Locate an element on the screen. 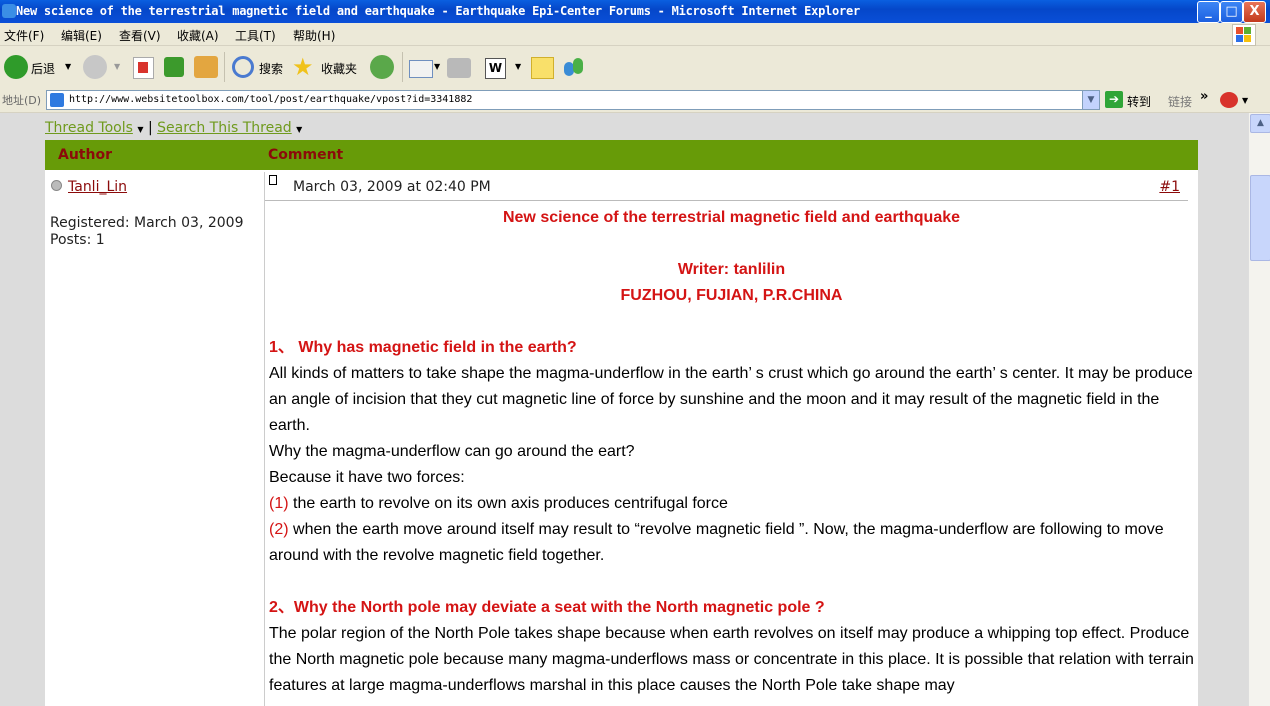 This screenshot has width=1270, height=706. post-meta: March 03, 2009 at 02:40 PM #1 is located at coordinates (726, 186).